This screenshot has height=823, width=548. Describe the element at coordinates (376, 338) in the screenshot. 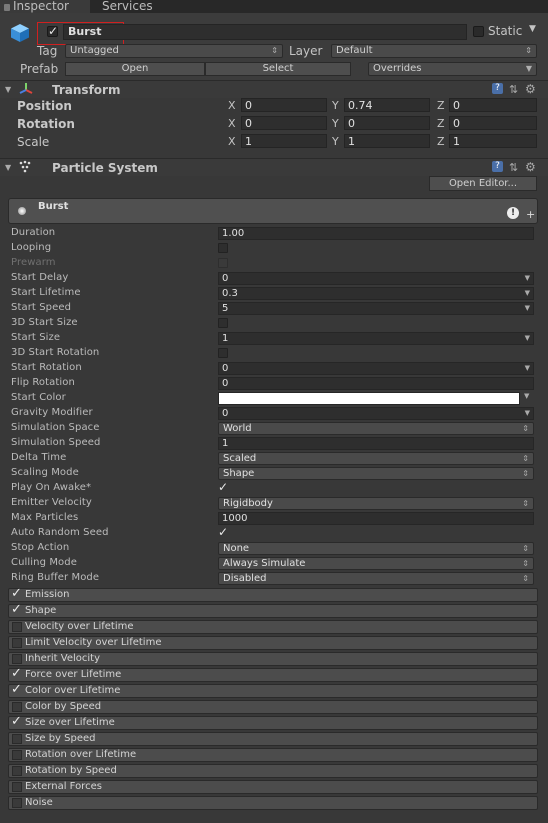

I see `property-value-field: 1 ▼` at that location.